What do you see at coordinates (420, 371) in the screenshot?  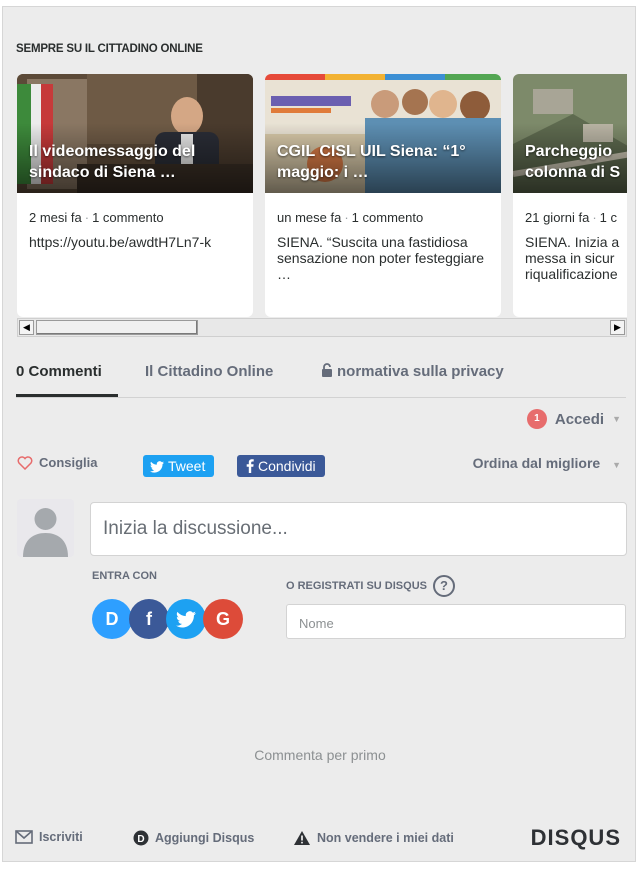 I see `privacy-label: normativa sulla privacy` at bounding box center [420, 371].